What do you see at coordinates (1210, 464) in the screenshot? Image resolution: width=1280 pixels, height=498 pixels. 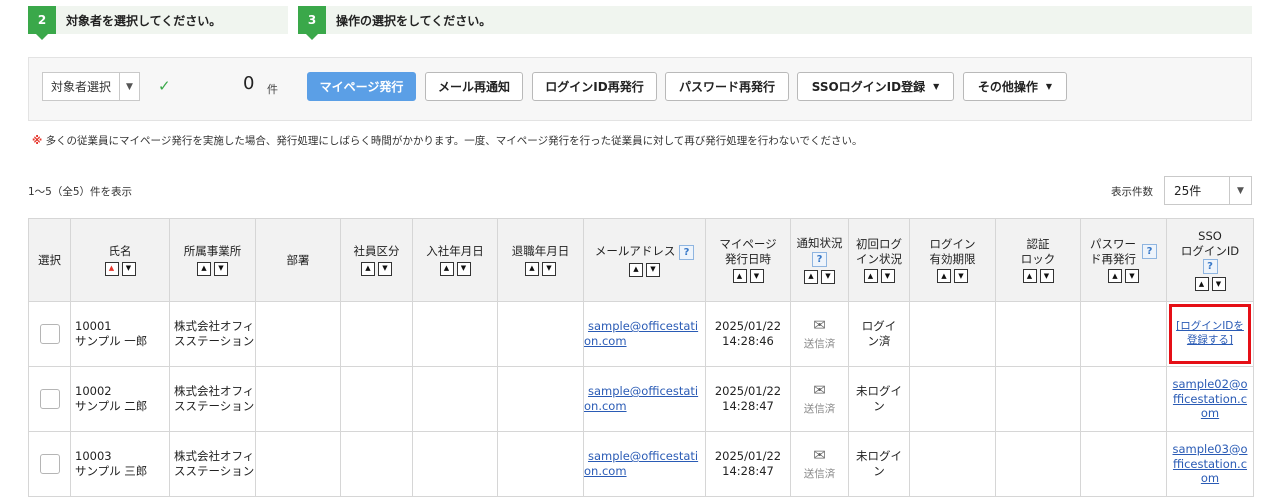 I see `sso-id-link: sample03@officestation.com` at bounding box center [1210, 464].